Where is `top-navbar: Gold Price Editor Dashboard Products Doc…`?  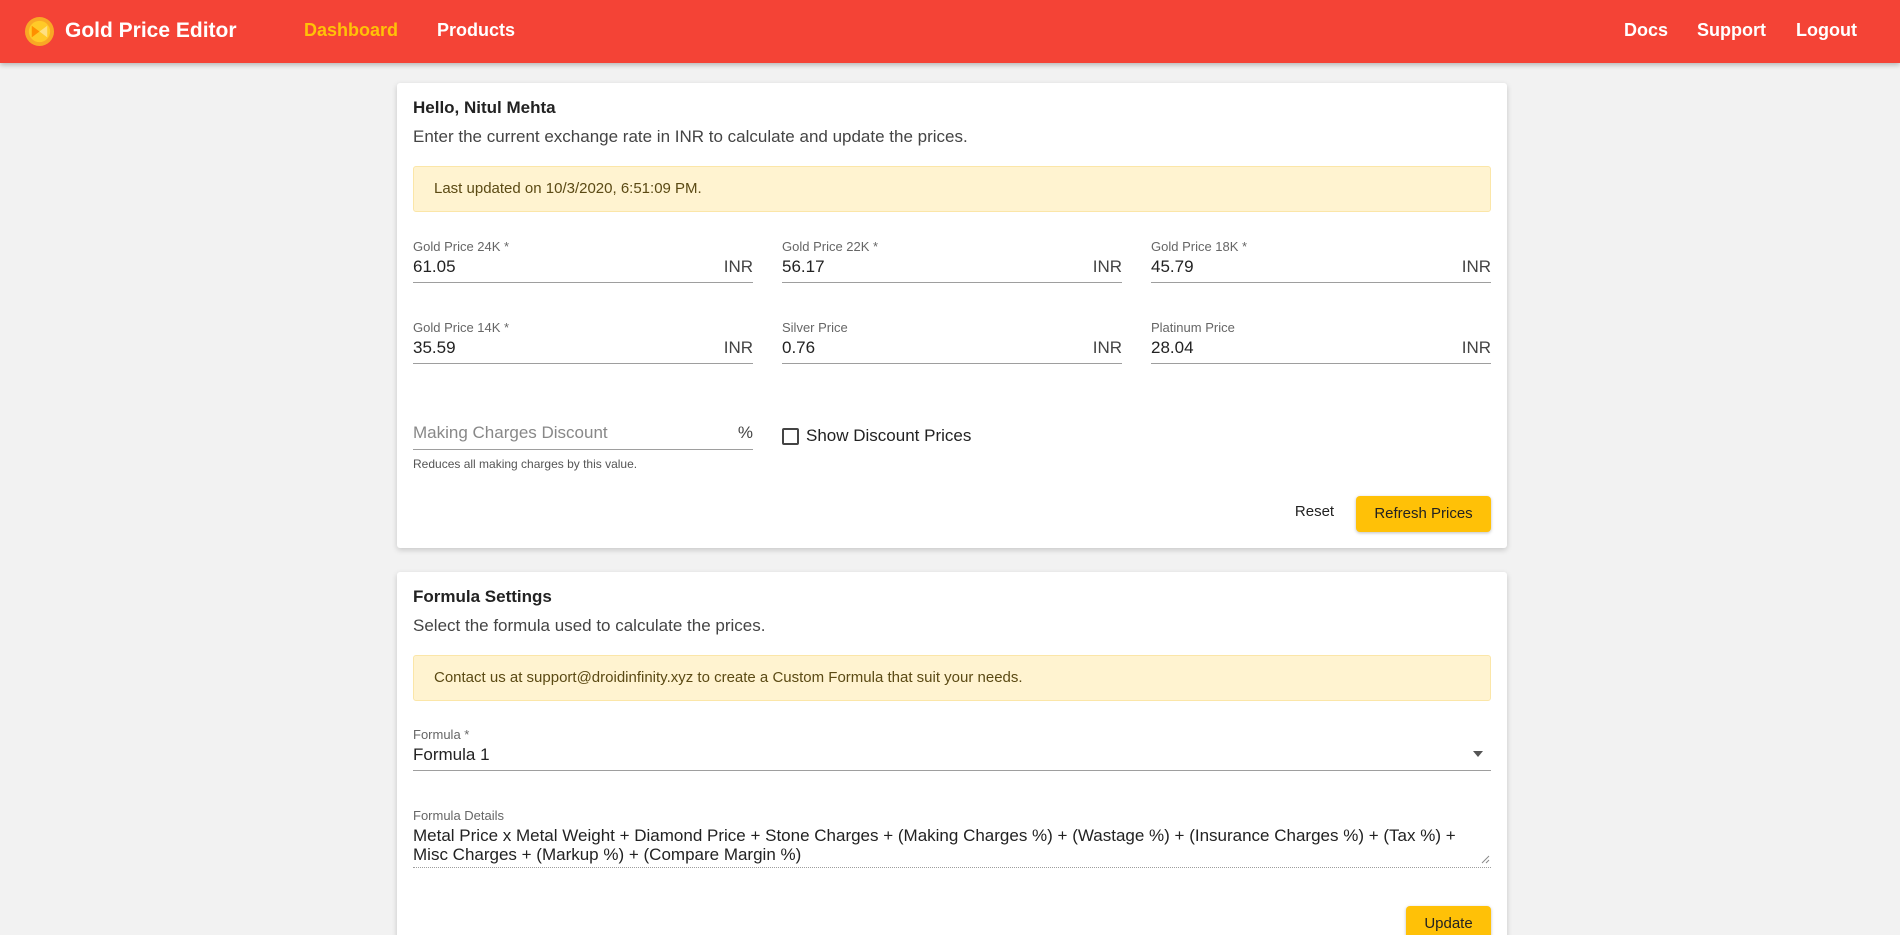 top-navbar: Gold Price Editor Dashboard Products Doc… is located at coordinates (950, 31).